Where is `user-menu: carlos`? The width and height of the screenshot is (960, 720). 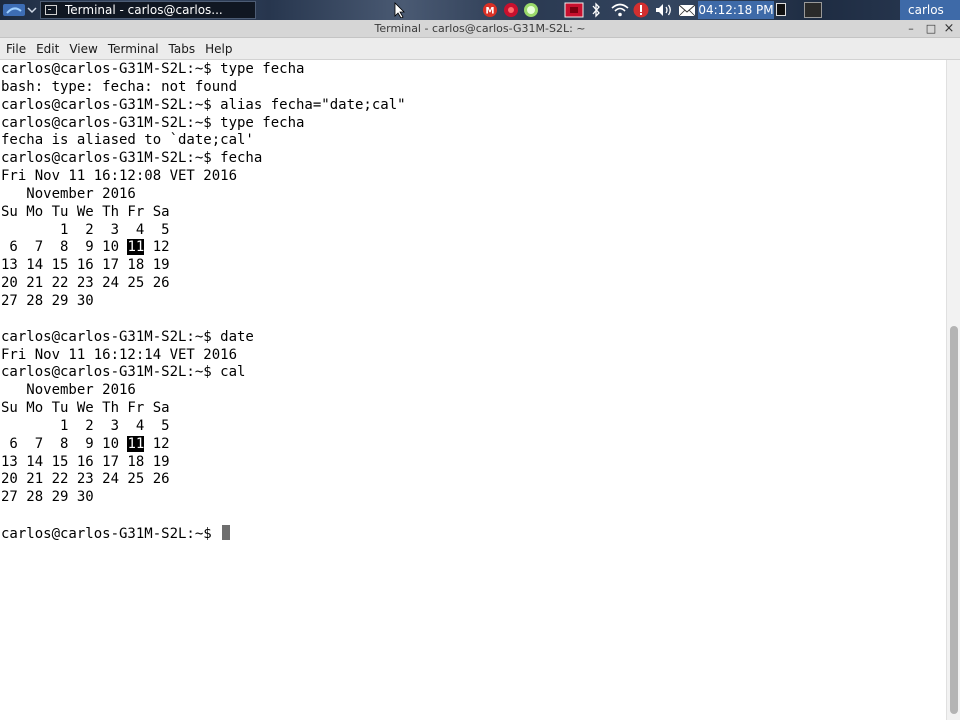
user-menu: carlos is located at coordinates (930, 10).